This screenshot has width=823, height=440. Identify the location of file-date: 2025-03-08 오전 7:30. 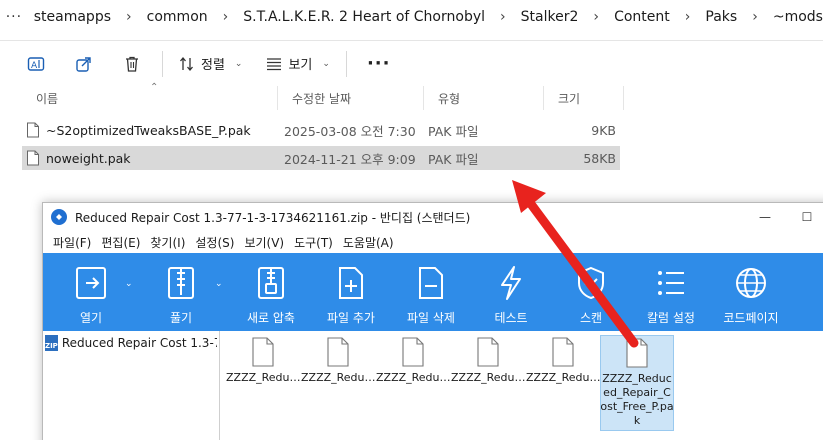
(350, 131).